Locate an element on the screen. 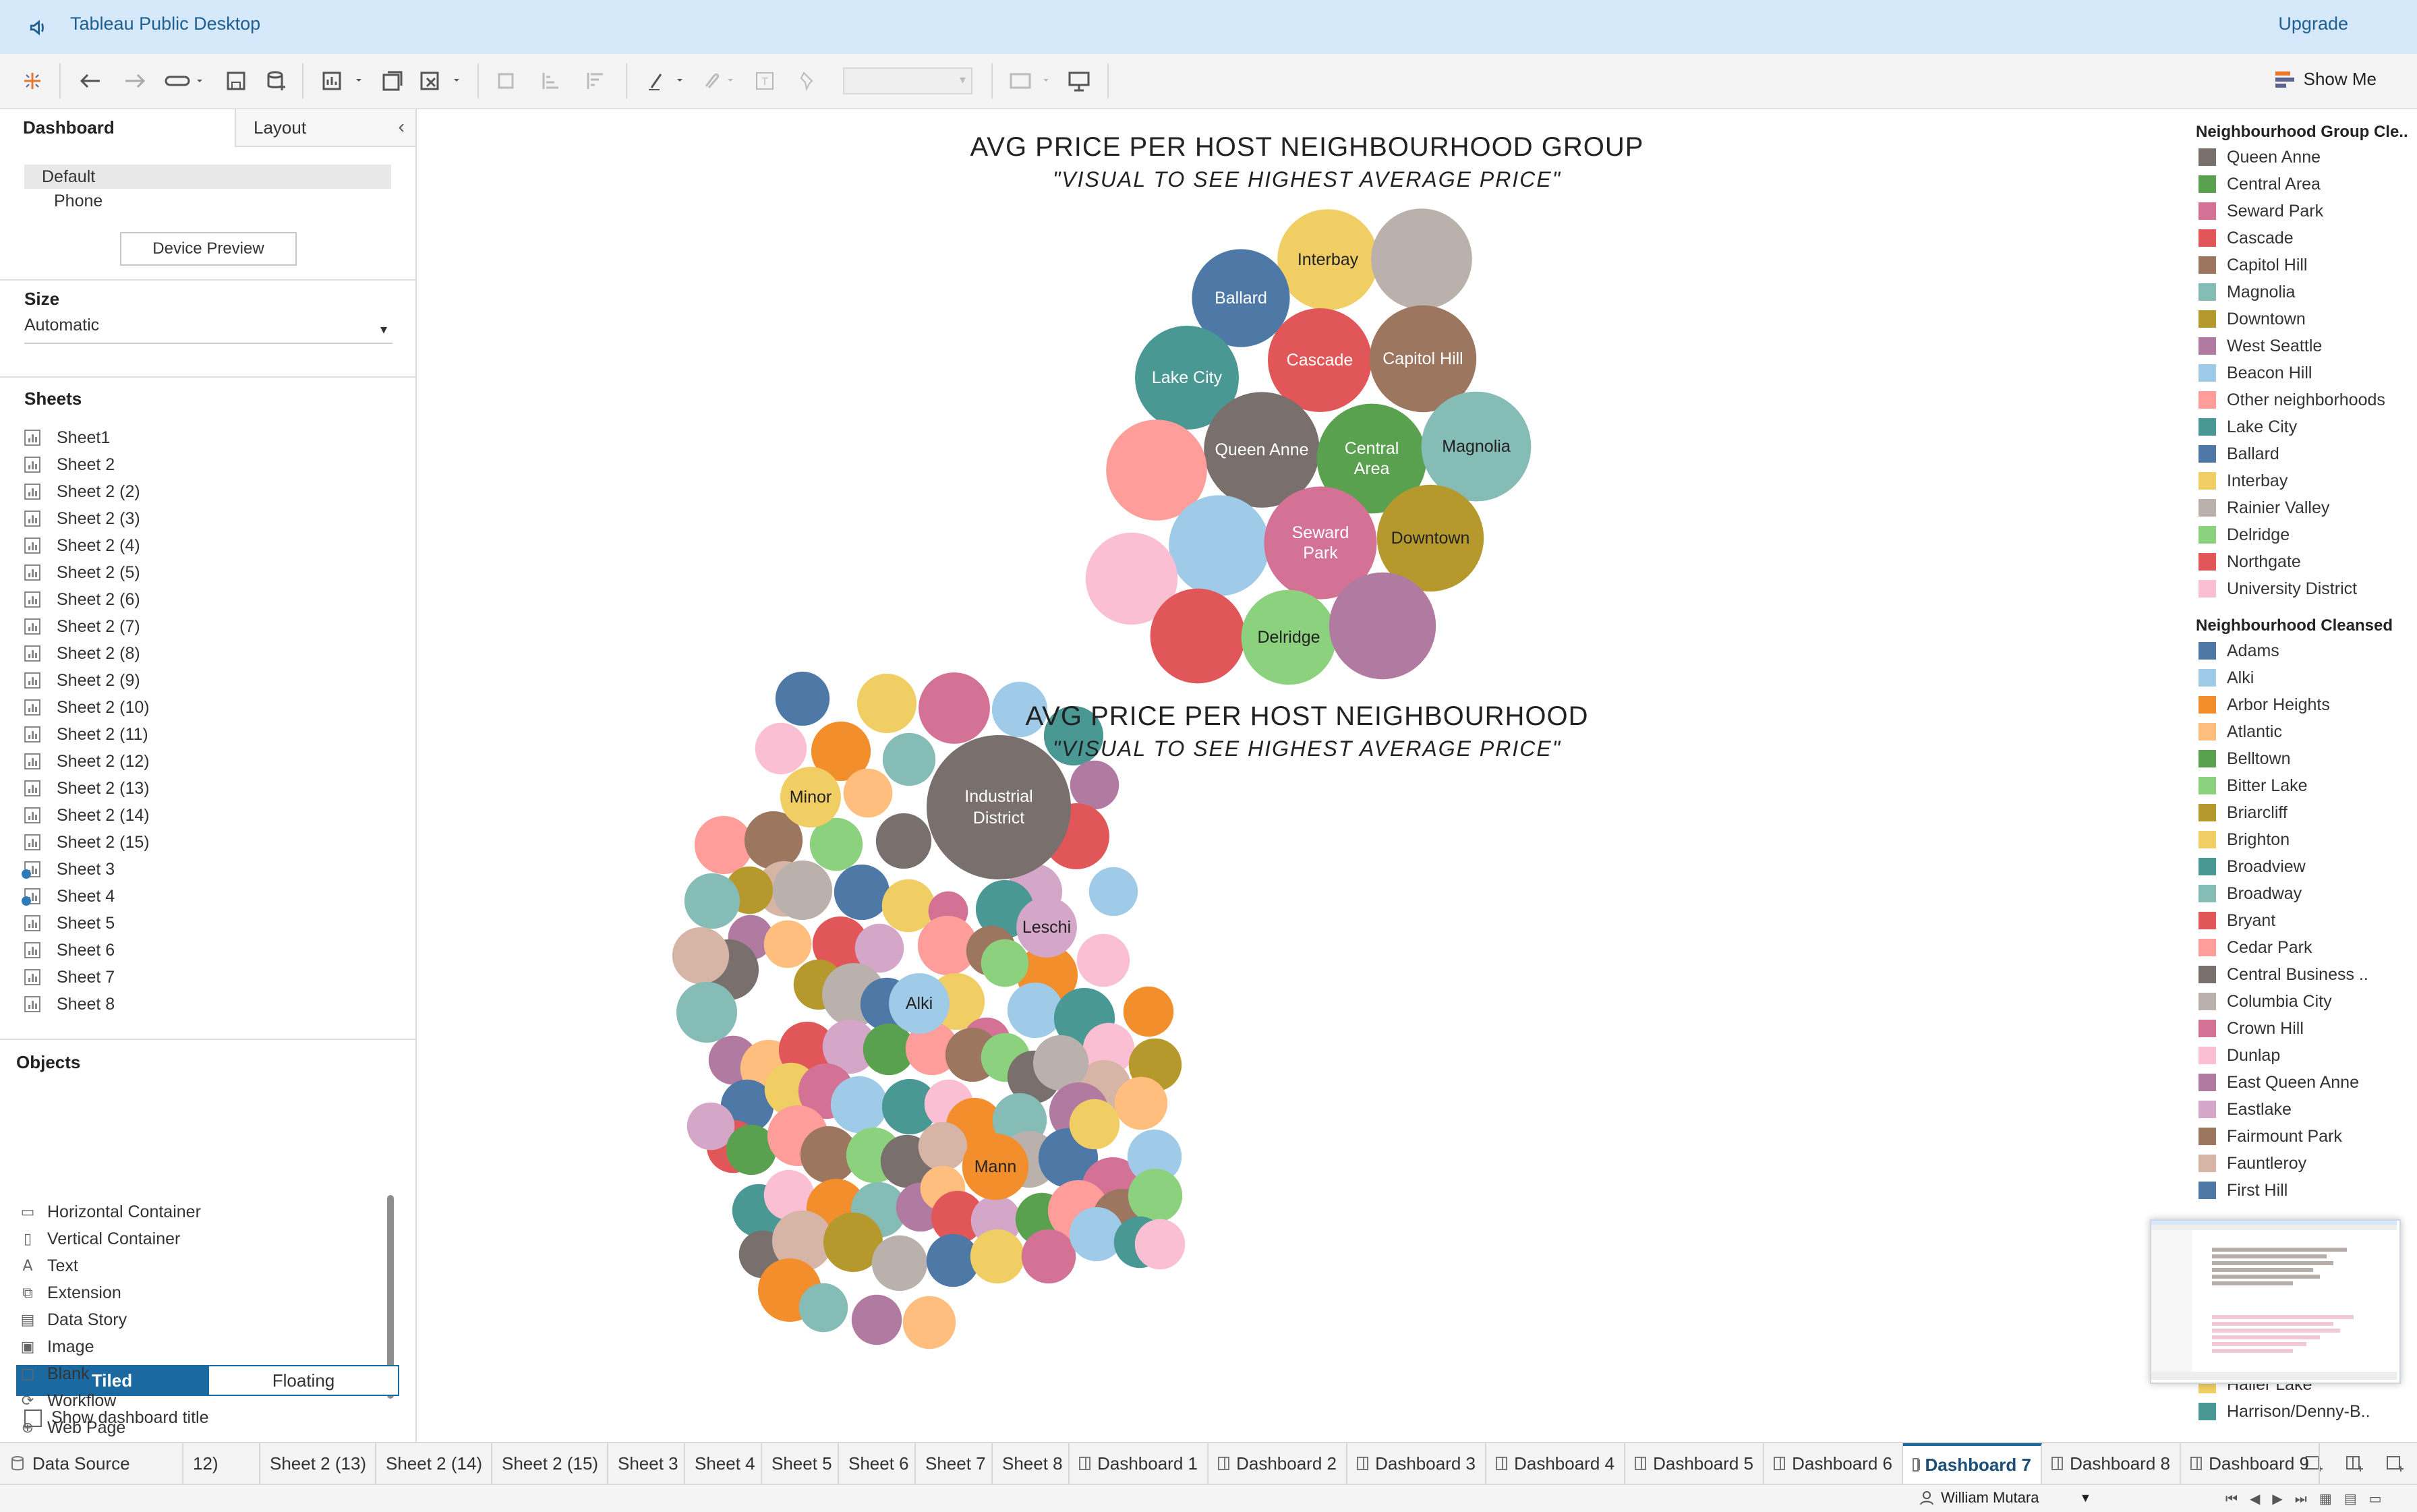 The height and width of the screenshot is (1512, 2417). sheet-item-sheet1: Sheet1 is located at coordinates (67, 437).